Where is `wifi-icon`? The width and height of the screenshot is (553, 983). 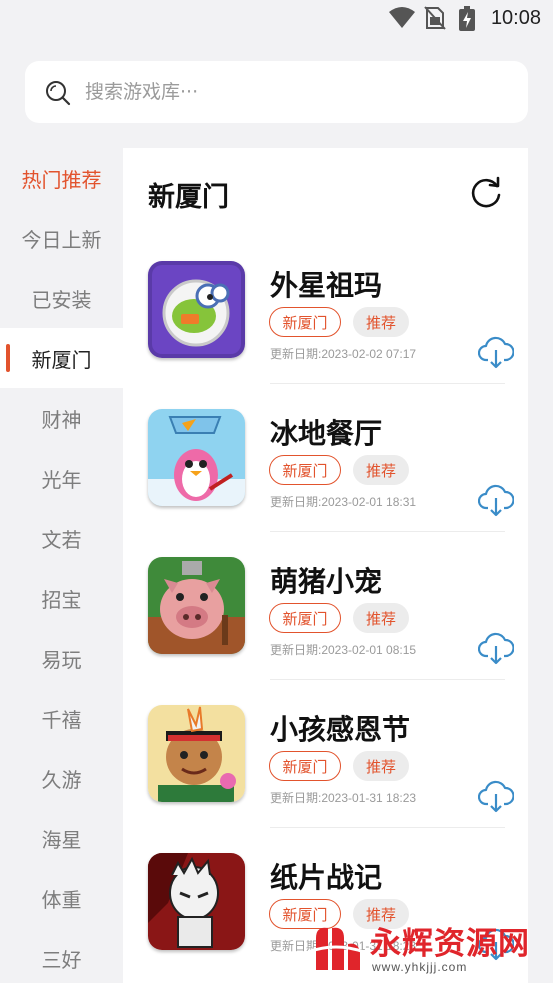 wifi-icon is located at coordinates (402, 20).